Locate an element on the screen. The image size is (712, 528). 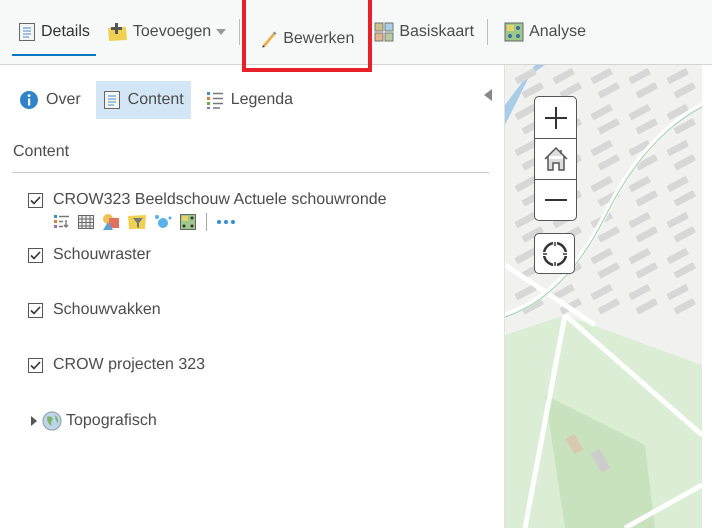
layer-name: Schouwvakken is located at coordinates (107, 310).